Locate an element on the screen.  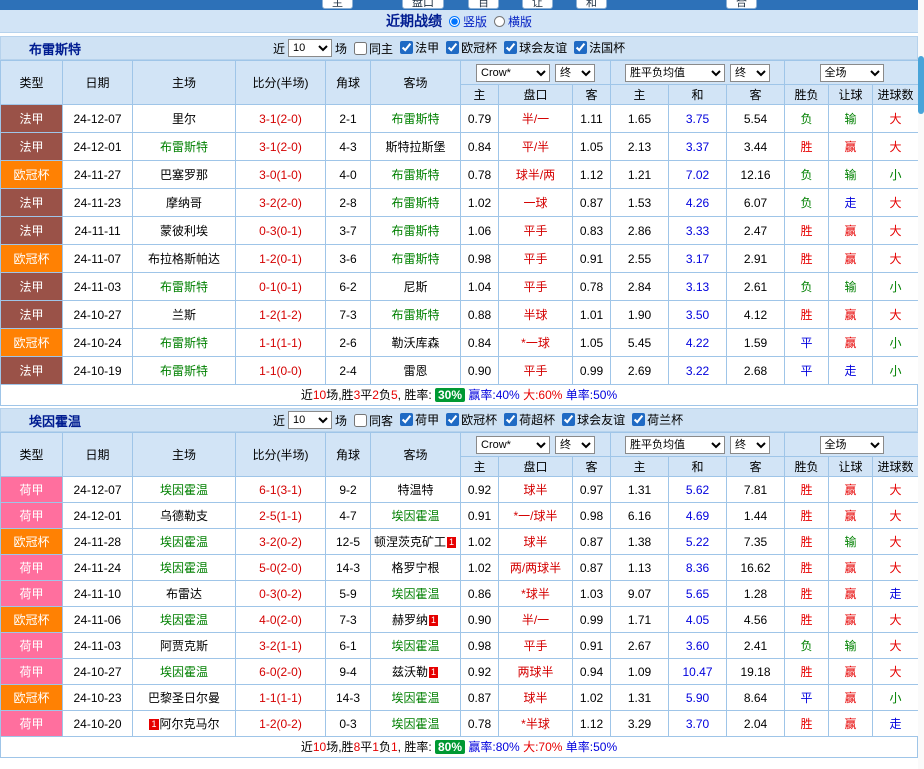
match-score: 1-1(1-1) is located at coordinates (280, 342).